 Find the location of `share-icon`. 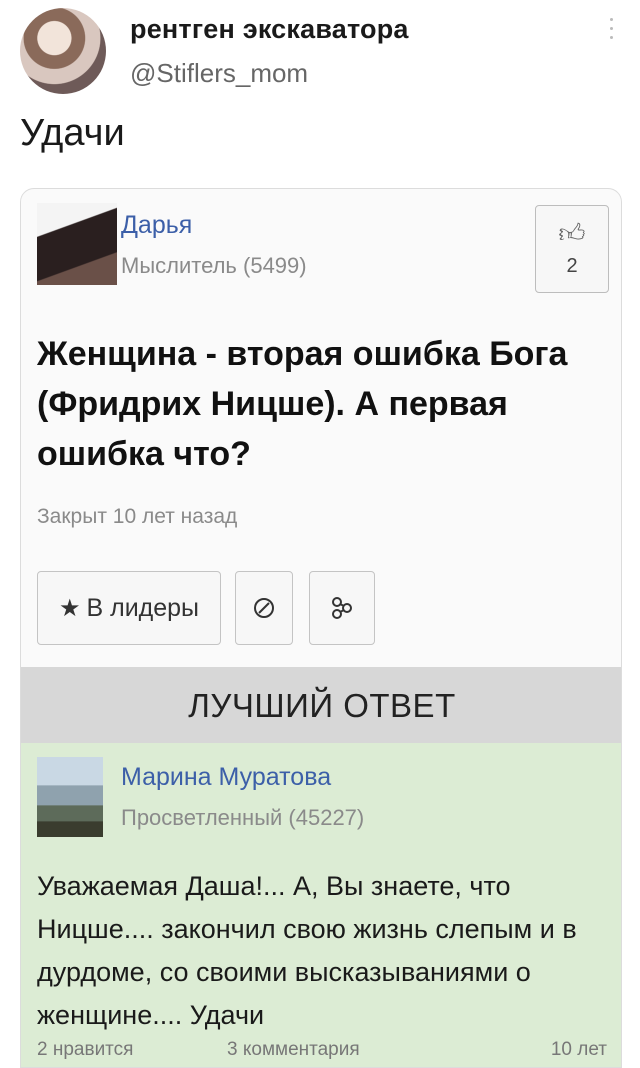

share-icon is located at coordinates (342, 608).